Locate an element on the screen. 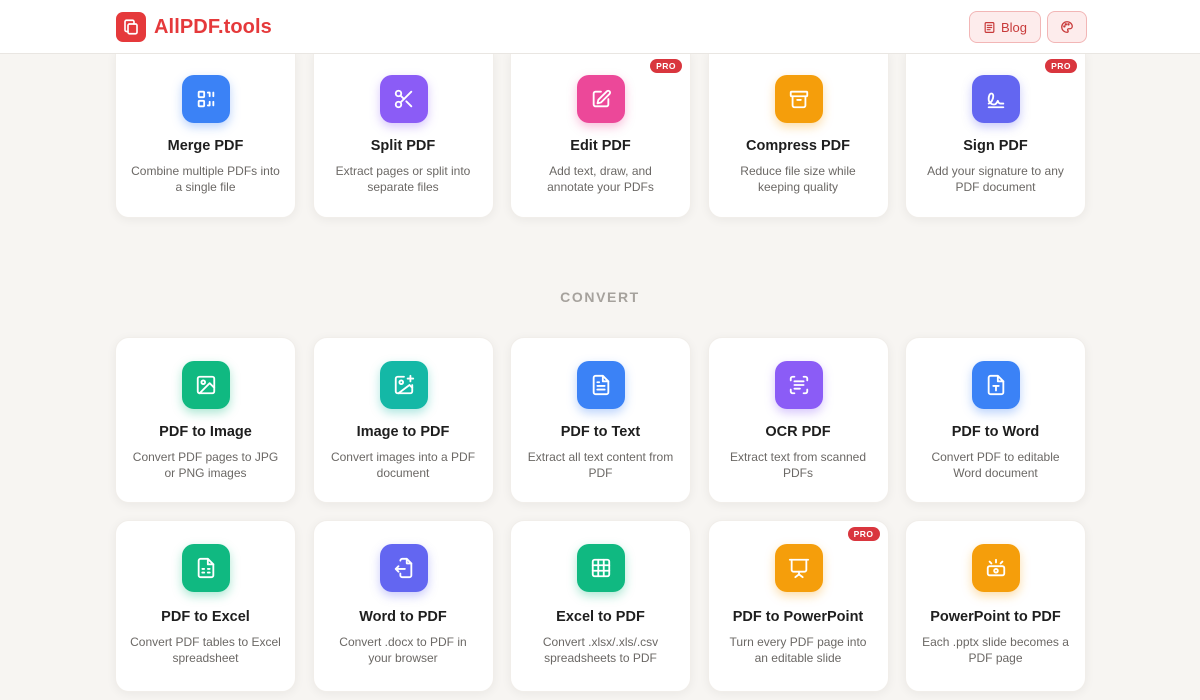 The image size is (1200, 700). tool-description: Each .pptx slide becomes a PDF page is located at coordinates (995, 650).